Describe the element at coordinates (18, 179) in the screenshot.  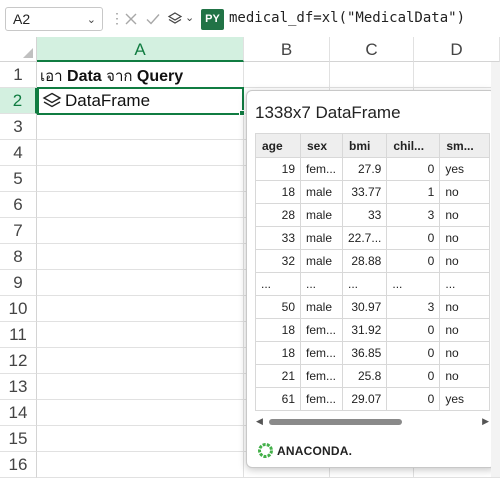
I see `row-header-5: 5` at that location.